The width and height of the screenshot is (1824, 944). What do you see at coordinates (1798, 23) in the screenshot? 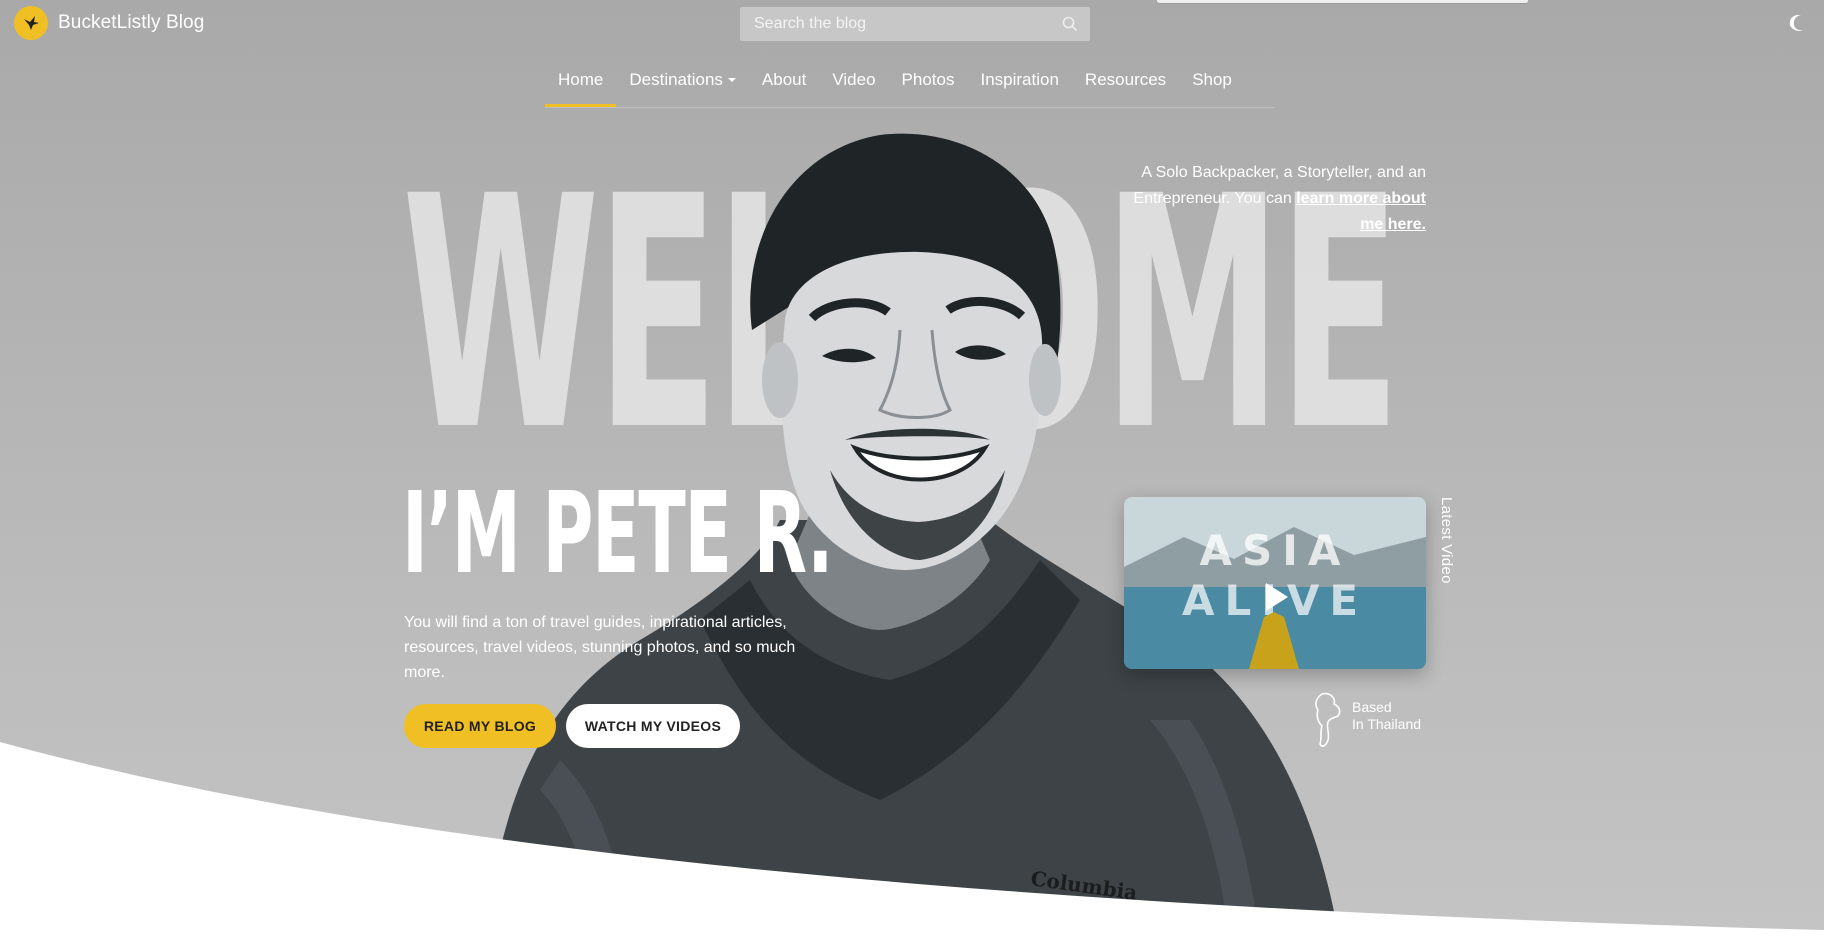
I see `moon-icon` at bounding box center [1798, 23].